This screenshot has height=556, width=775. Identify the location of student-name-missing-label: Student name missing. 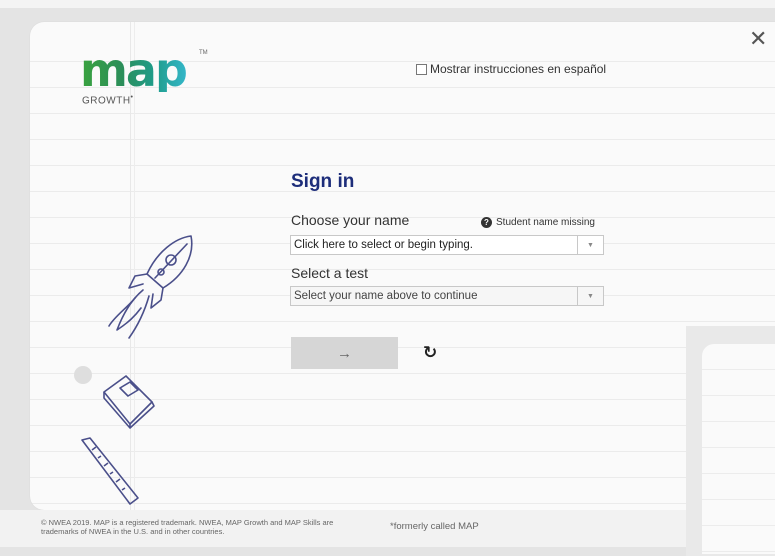
(545, 222).